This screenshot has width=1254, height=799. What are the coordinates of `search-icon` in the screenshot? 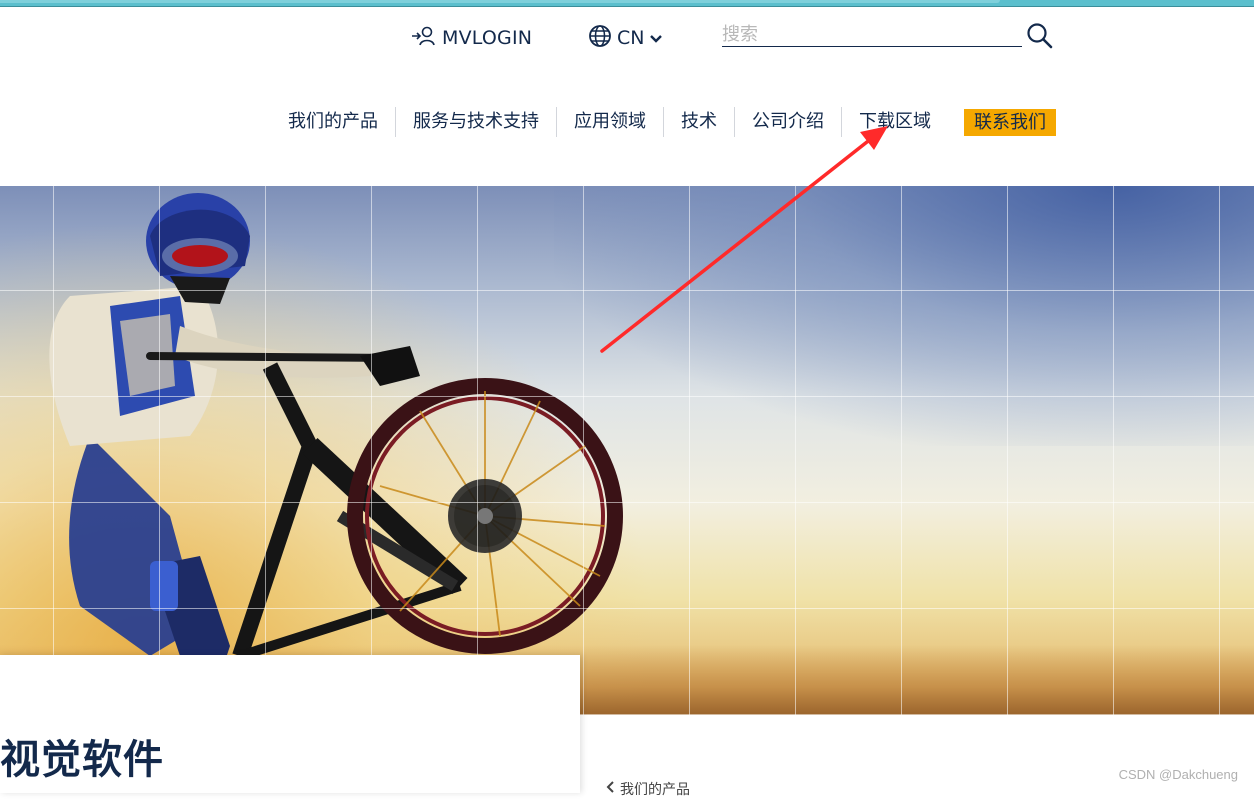 It's located at (1040, 38).